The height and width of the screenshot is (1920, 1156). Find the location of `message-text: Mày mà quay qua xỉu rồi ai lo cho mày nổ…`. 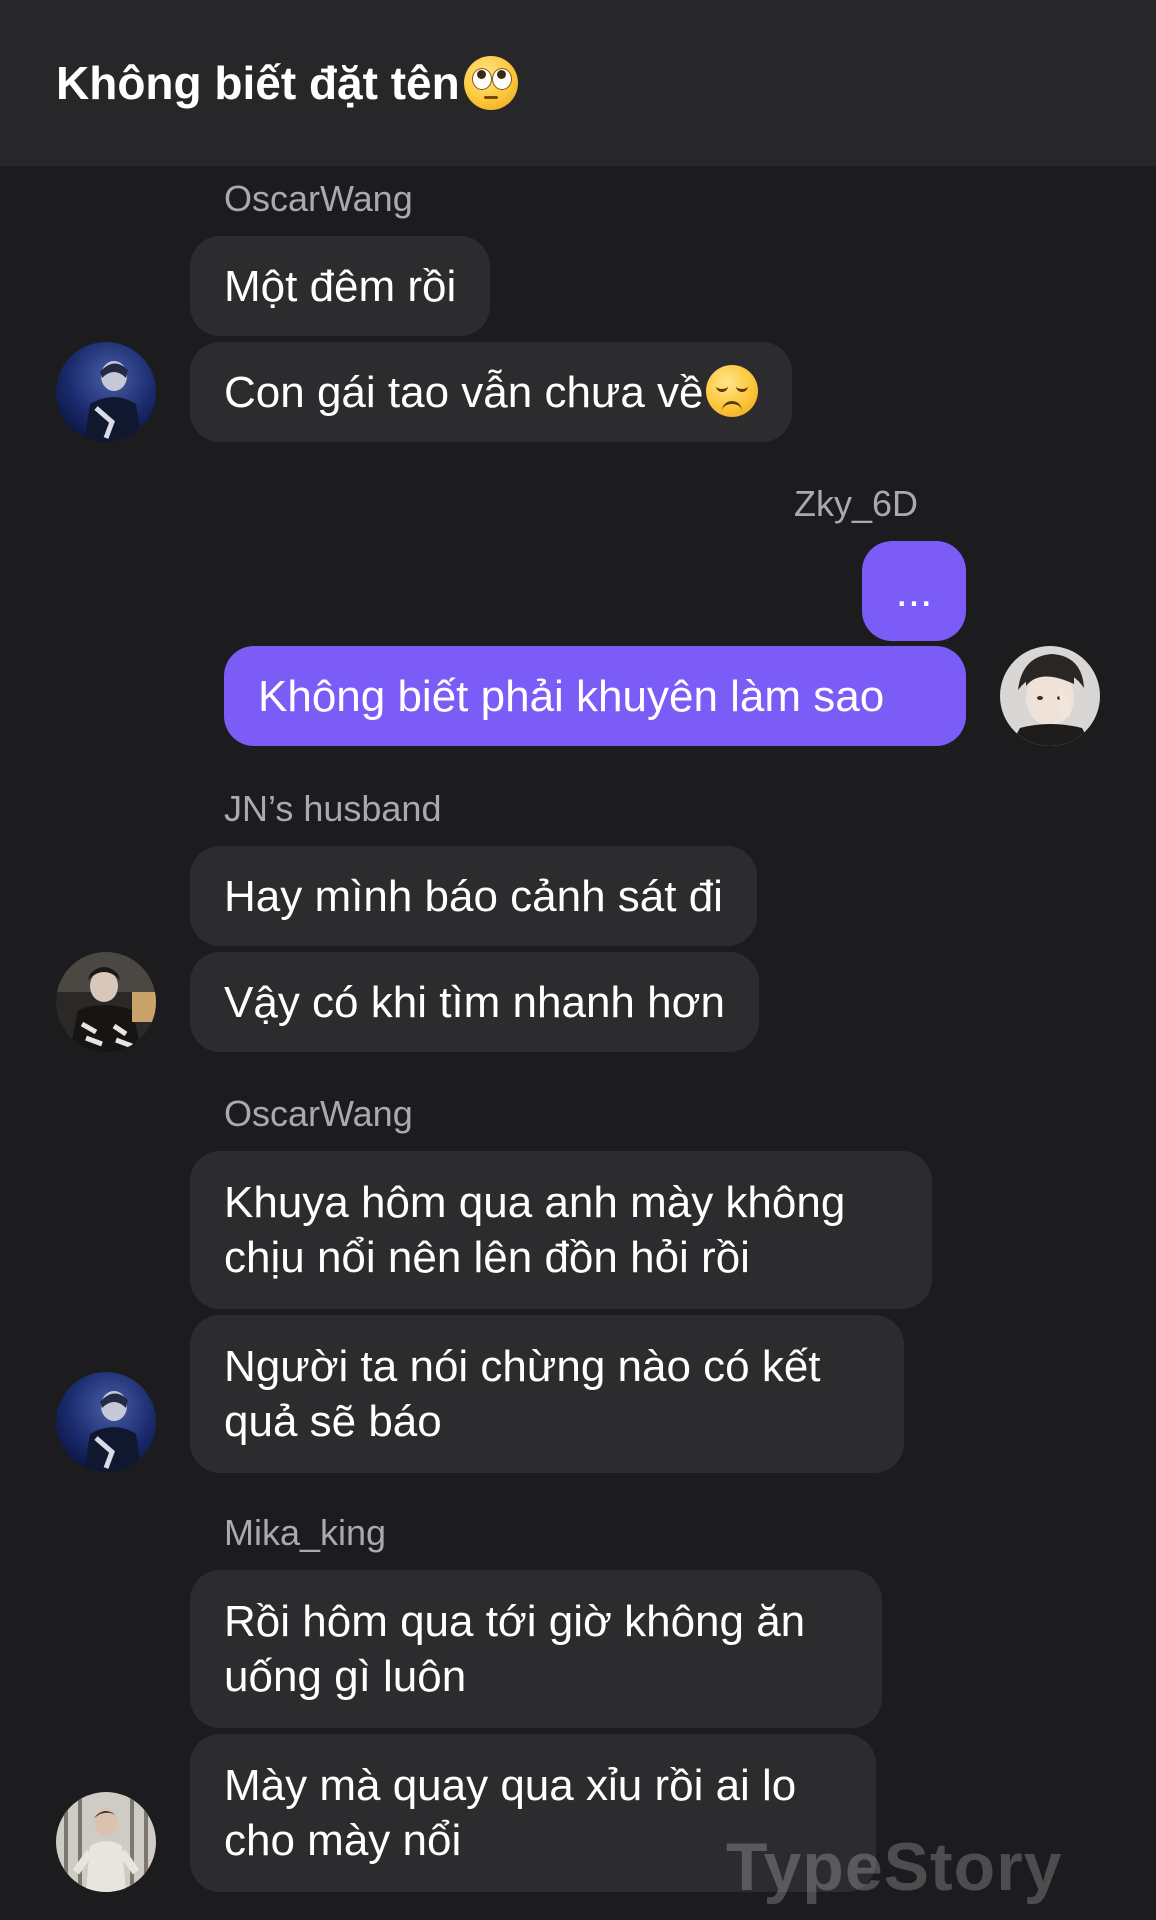

message-text: Mày mà quay qua xỉu rồi ai lo cho mày nổ… is located at coordinates (510, 1813).